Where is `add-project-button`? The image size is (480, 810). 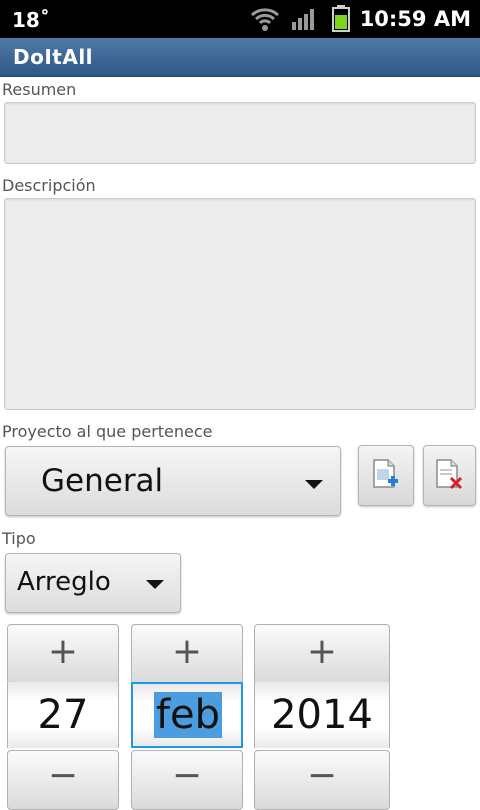 add-project-button is located at coordinates (386, 475).